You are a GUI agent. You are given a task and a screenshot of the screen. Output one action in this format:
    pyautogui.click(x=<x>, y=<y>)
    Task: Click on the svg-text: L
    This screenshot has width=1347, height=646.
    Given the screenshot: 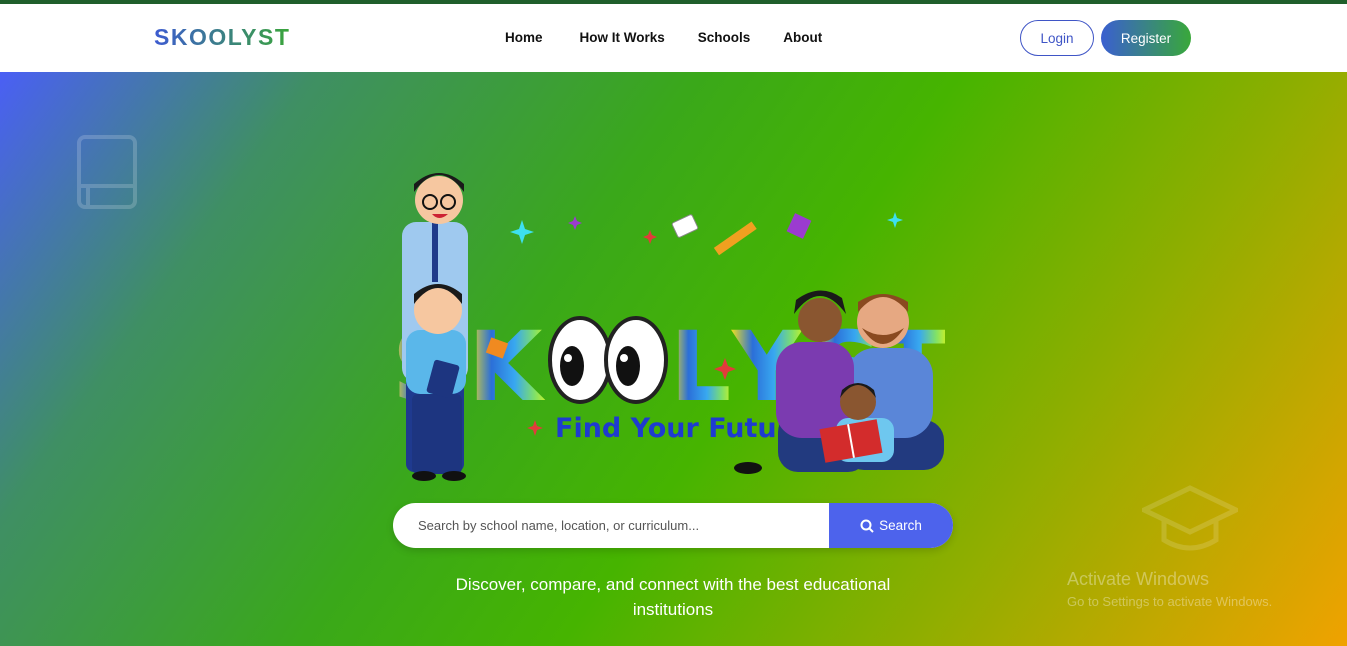 What is the action you would take?
    pyautogui.click(x=700, y=367)
    